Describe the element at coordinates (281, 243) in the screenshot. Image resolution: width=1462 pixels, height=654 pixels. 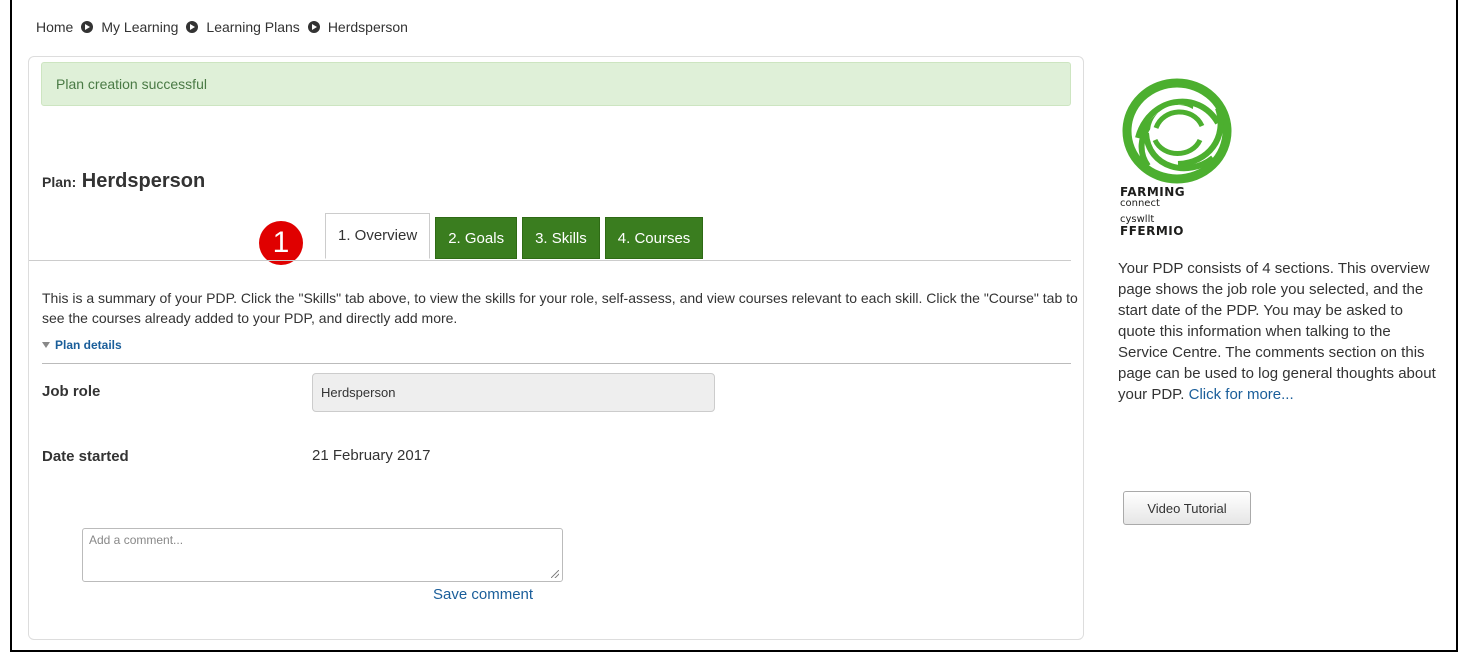
I see `step-number-badge: 1` at that location.